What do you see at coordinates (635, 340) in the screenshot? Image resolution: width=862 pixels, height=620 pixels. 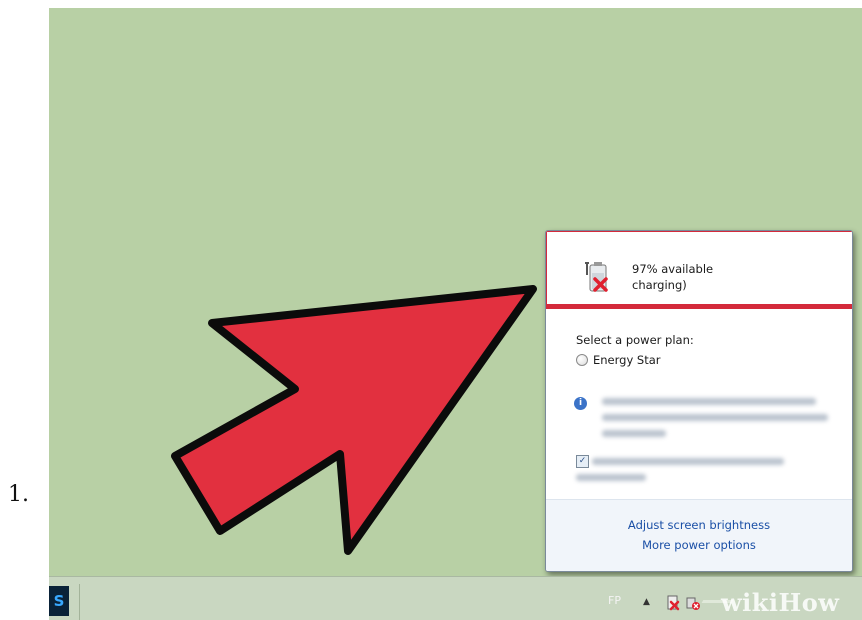 I see `power-plan-title: Select a power plan:` at bounding box center [635, 340].